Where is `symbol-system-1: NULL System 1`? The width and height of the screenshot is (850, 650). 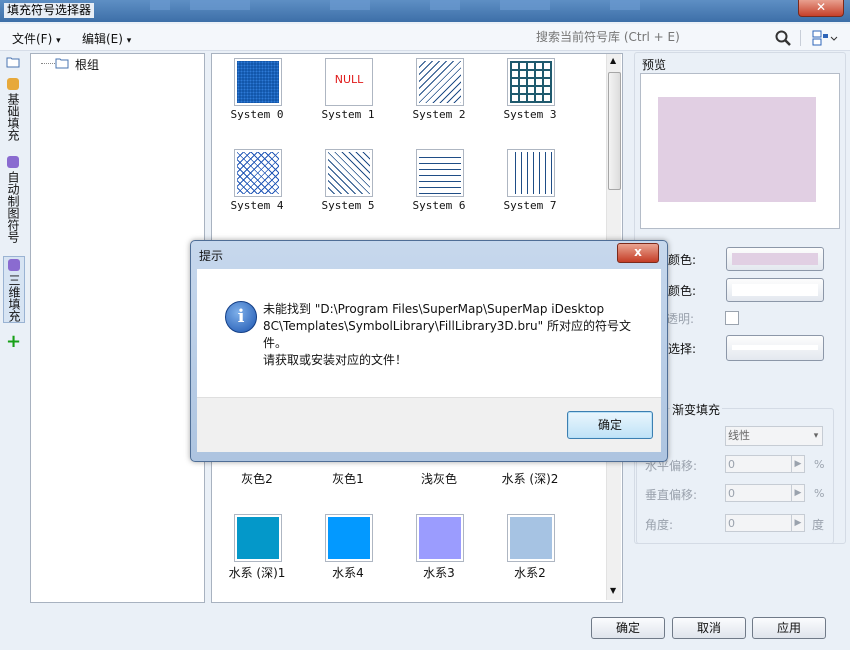 symbol-system-1: NULL System 1 is located at coordinates (347, 96).